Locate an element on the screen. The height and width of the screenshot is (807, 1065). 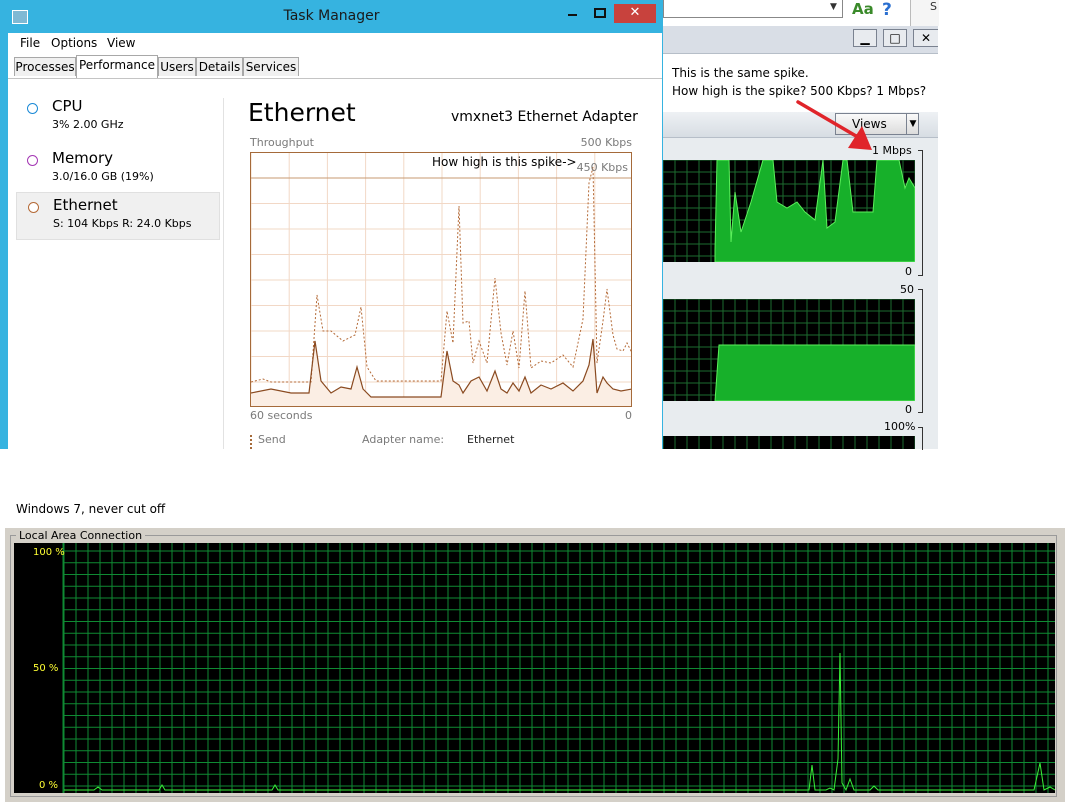
throughput-label: Throughput is located at coordinates (282, 142).